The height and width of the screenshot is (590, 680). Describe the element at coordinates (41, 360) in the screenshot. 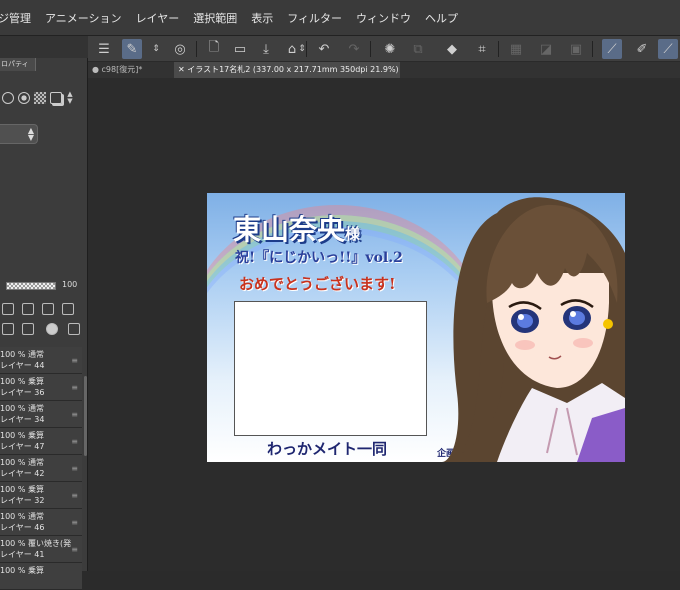

I see `layer-row: 100 % 通常 レイヤー 44 ≡` at that location.